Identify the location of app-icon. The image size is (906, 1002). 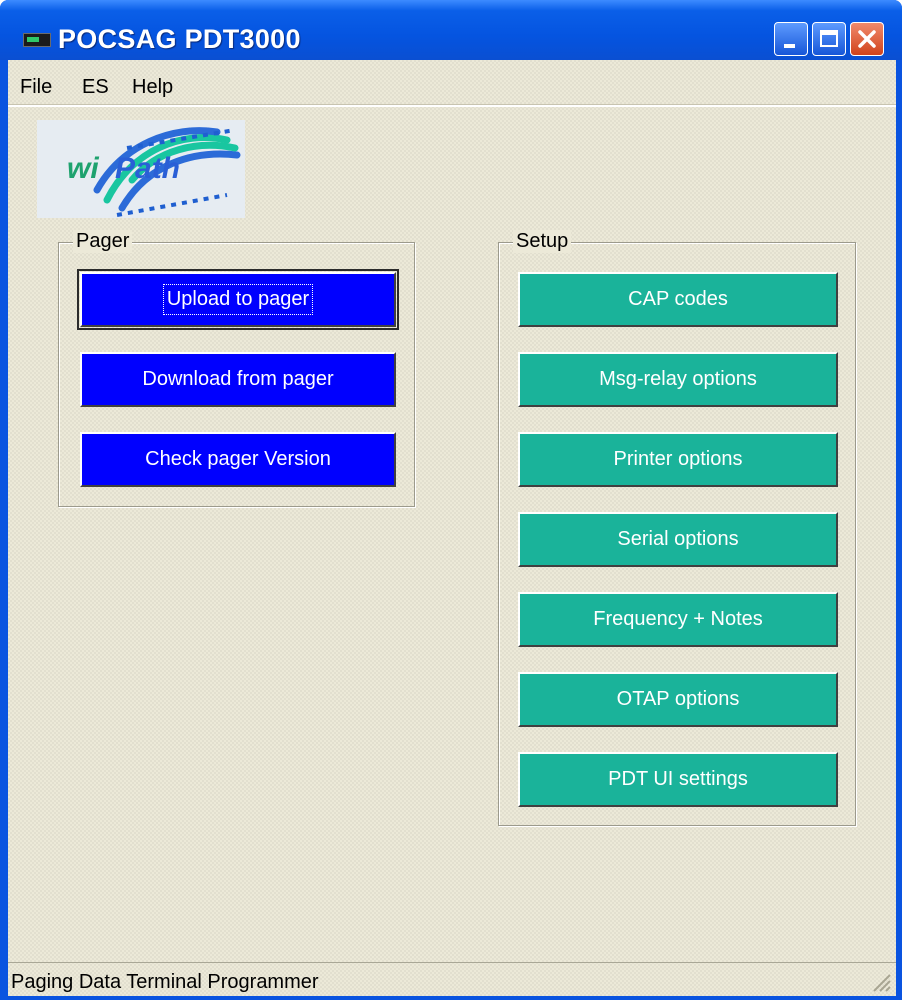
(37, 40).